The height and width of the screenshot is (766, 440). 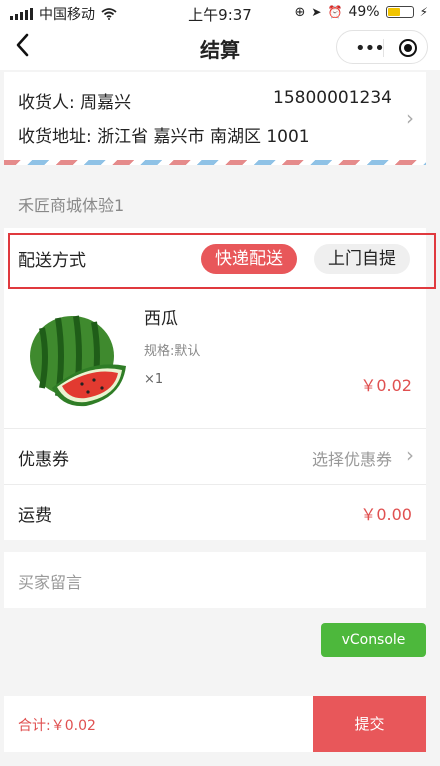 What do you see at coordinates (316, 12) in the screenshot?
I see `location-icon: ➤` at bounding box center [316, 12].